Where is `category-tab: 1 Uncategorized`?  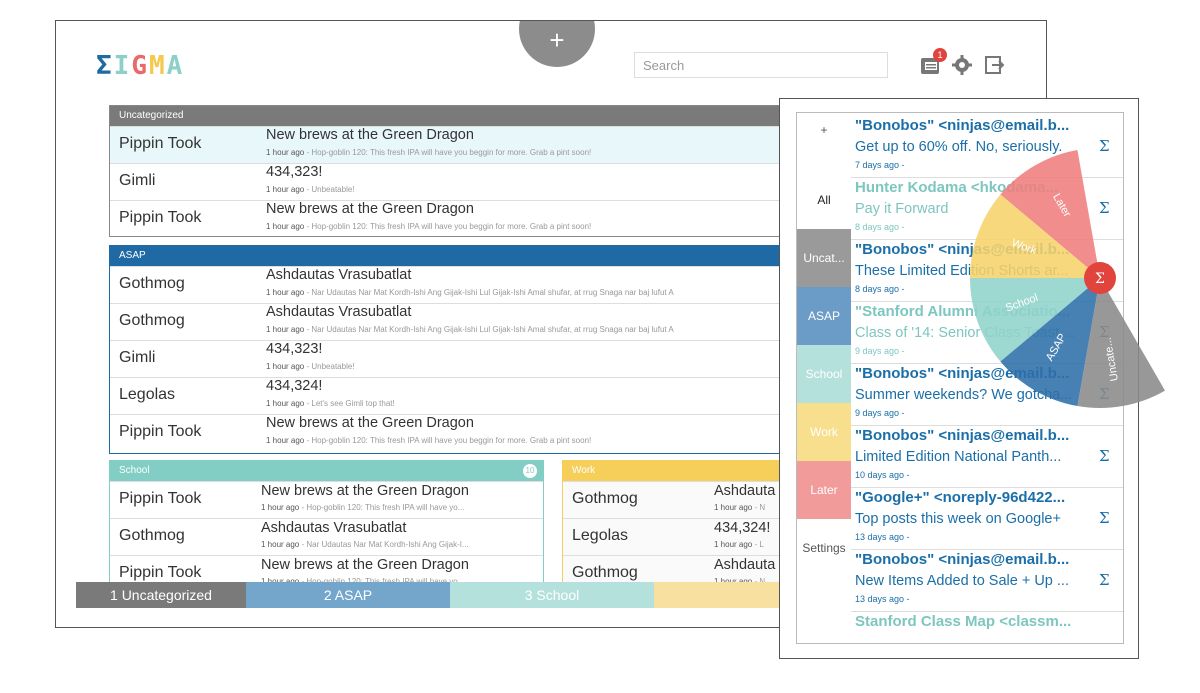
category-tab: 1 Uncategorized is located at coordinates (161, 595).